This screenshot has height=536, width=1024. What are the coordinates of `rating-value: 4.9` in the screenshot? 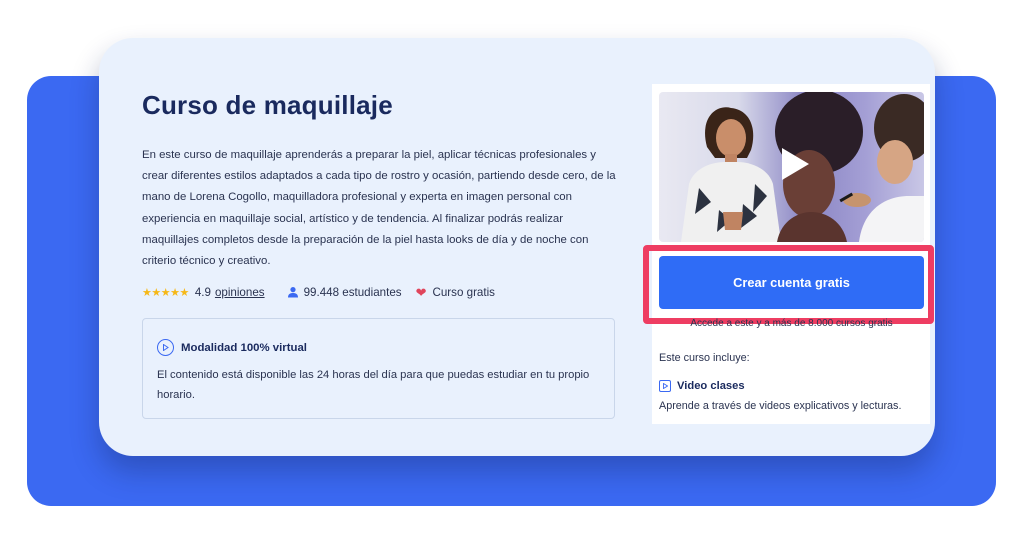 It's located at (202, 292).